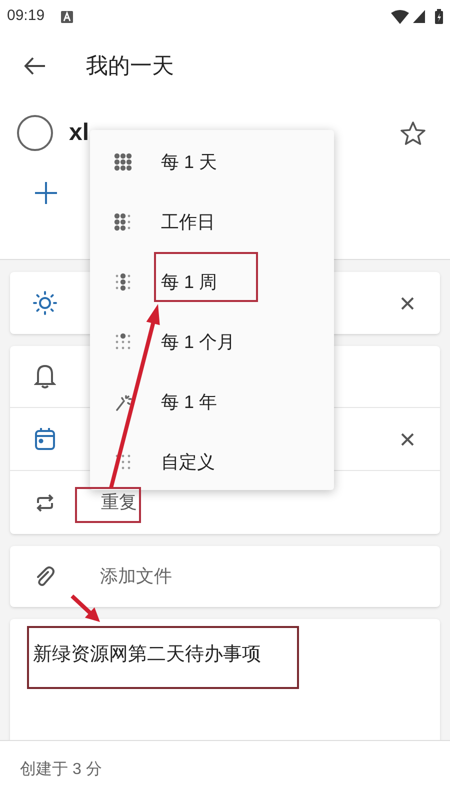 This screenshot has height=799, width=450. I want to click on sun-icon, so click(45, 303).